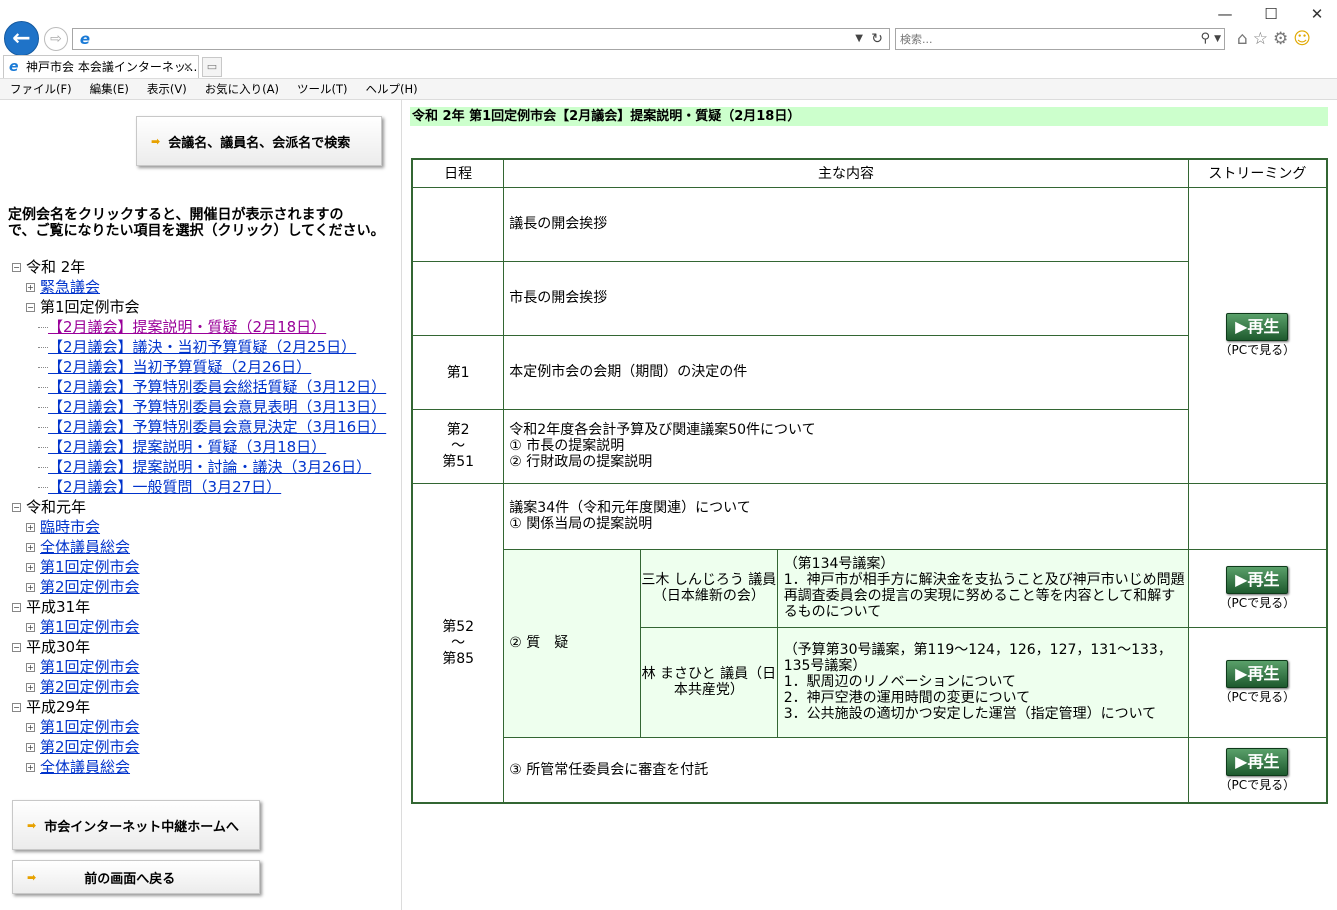  I want to click on menu-help: ヘルプ(H), so click(392, 89).